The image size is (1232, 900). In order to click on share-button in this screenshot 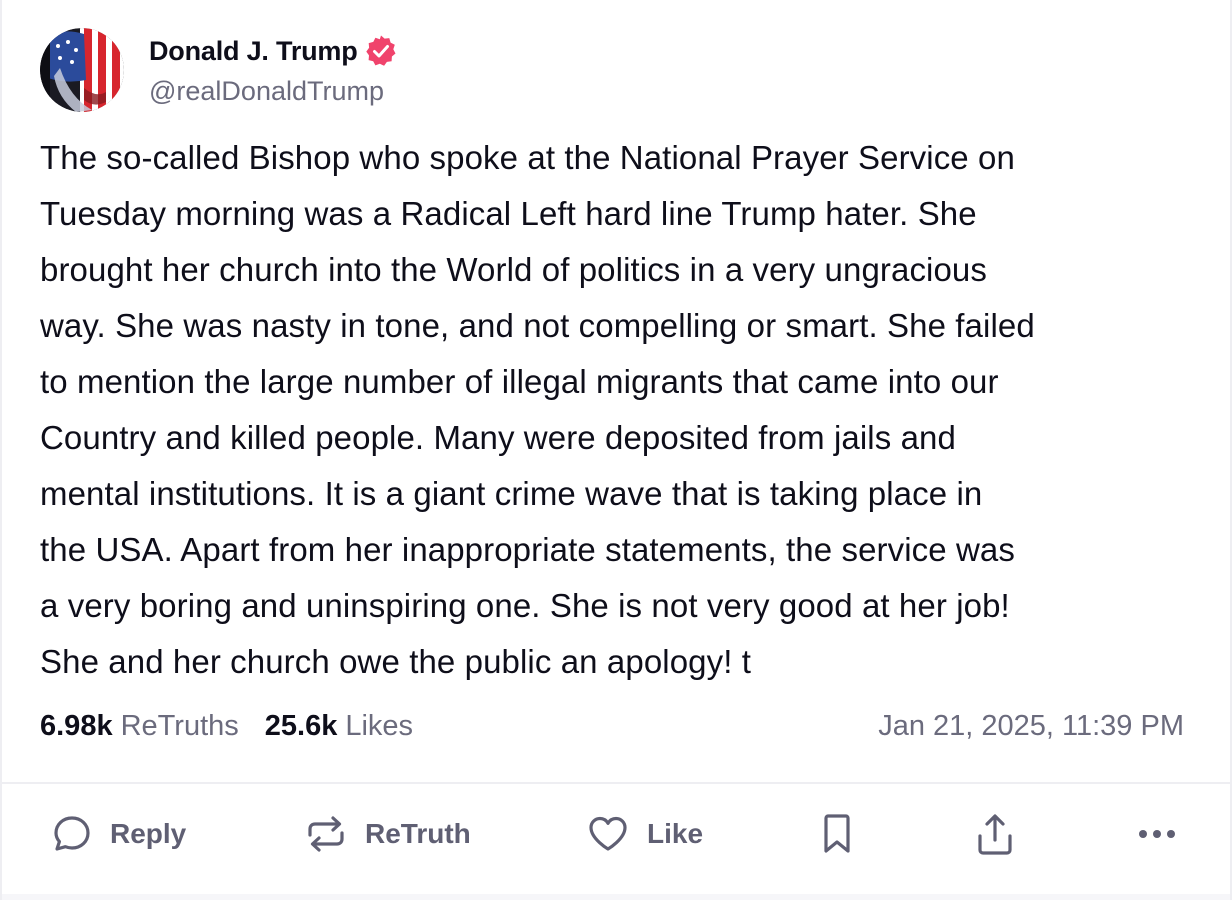, I will do `click(995, 834)`.